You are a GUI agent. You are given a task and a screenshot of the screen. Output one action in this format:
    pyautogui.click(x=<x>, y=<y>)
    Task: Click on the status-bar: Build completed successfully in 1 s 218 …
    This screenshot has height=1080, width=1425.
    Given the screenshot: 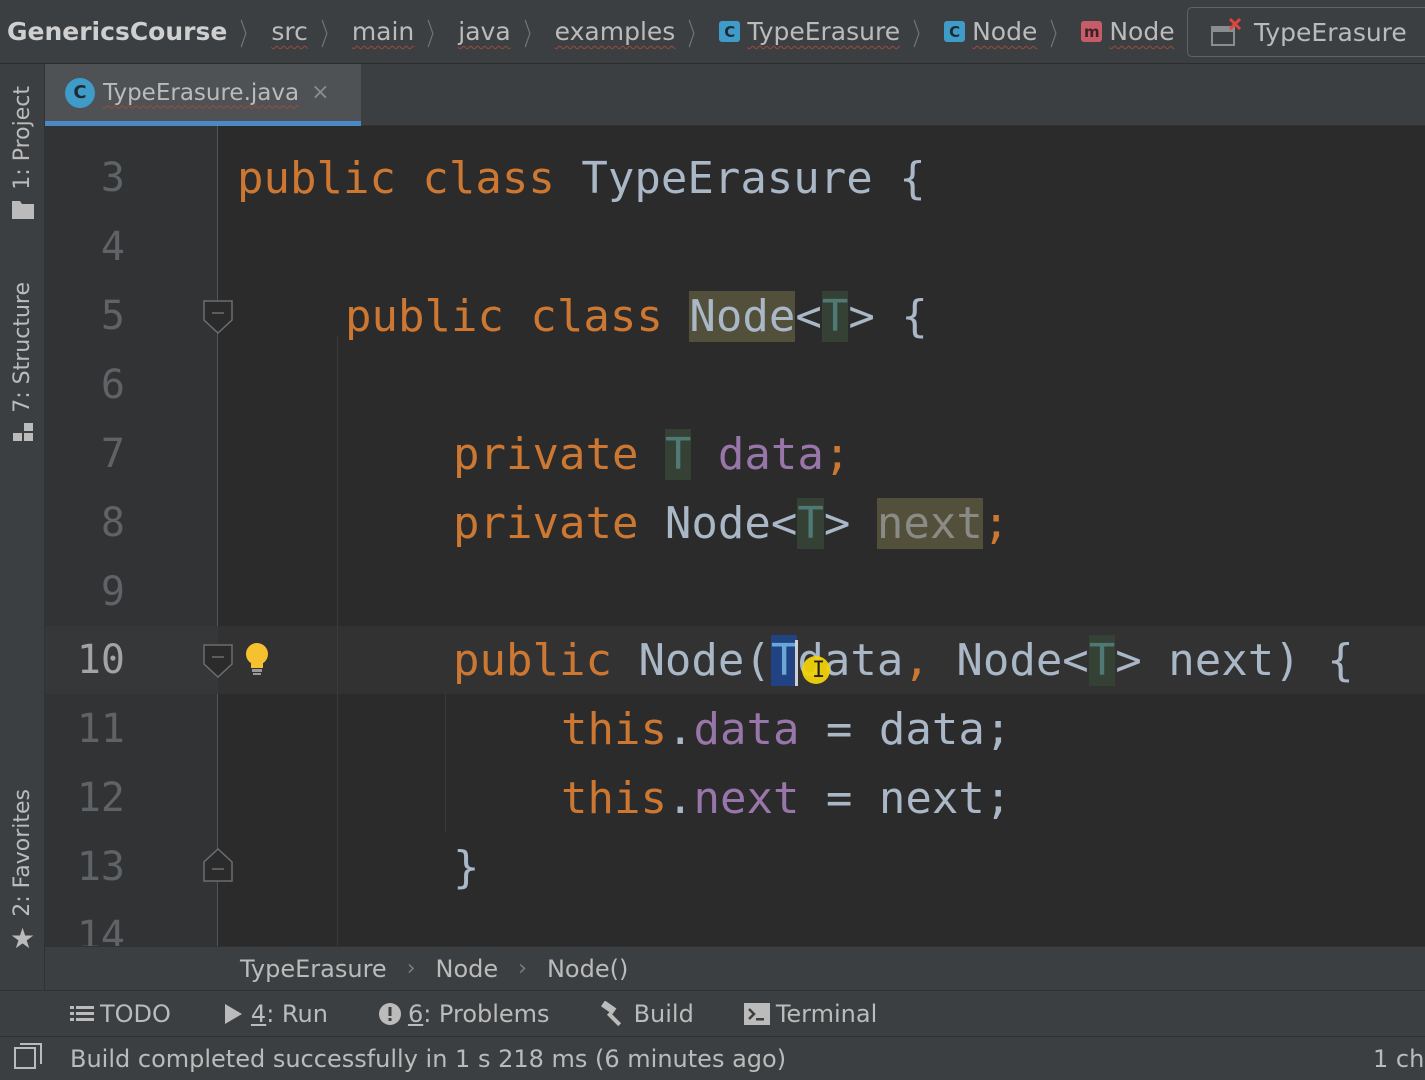 What is the action you would take?
    pyautogui.click(x=712, y=1058)
    